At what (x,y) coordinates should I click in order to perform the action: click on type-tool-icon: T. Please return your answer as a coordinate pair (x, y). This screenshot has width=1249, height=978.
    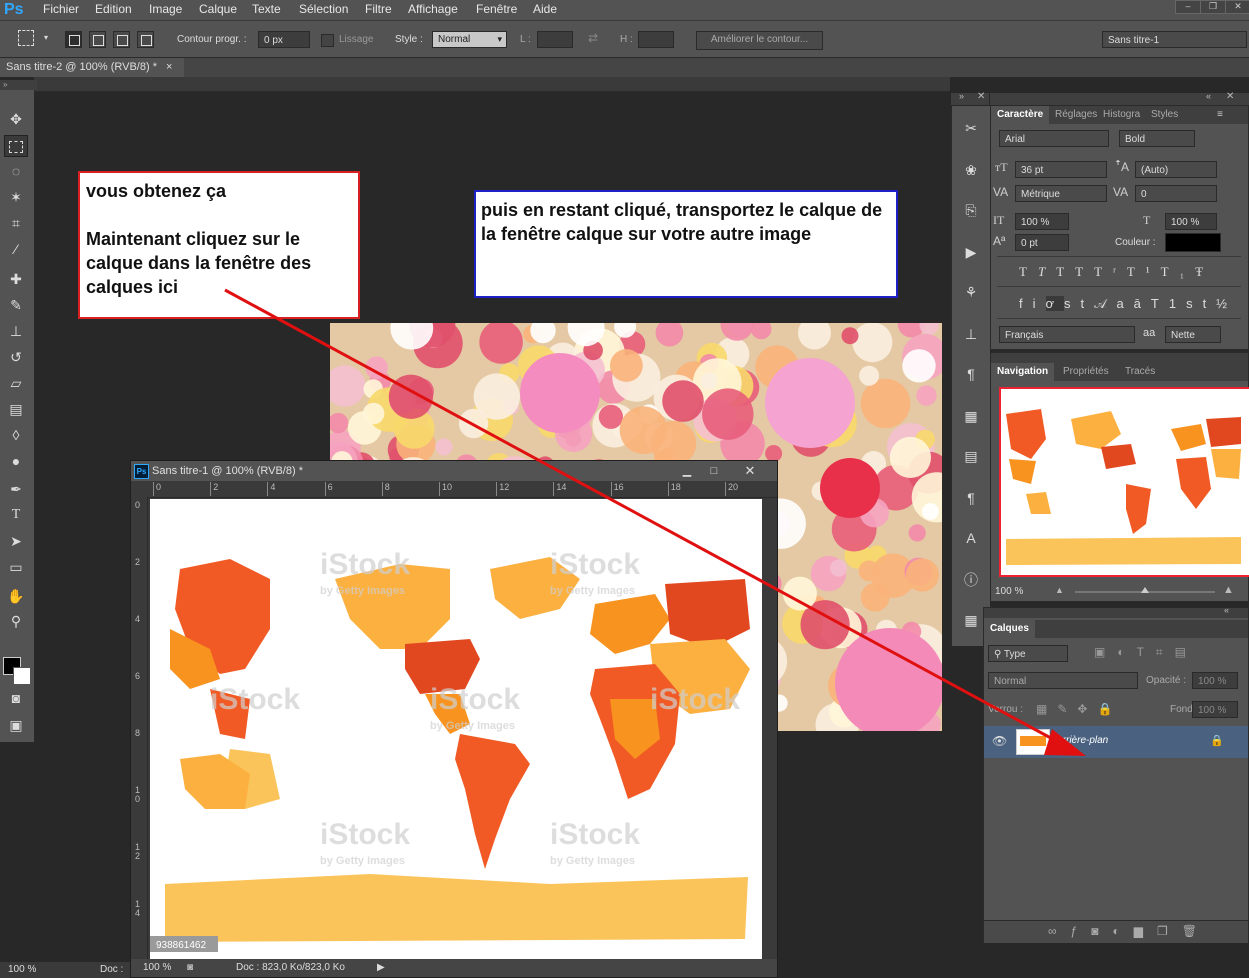
    Looking at the image, I should click on (16, 515).